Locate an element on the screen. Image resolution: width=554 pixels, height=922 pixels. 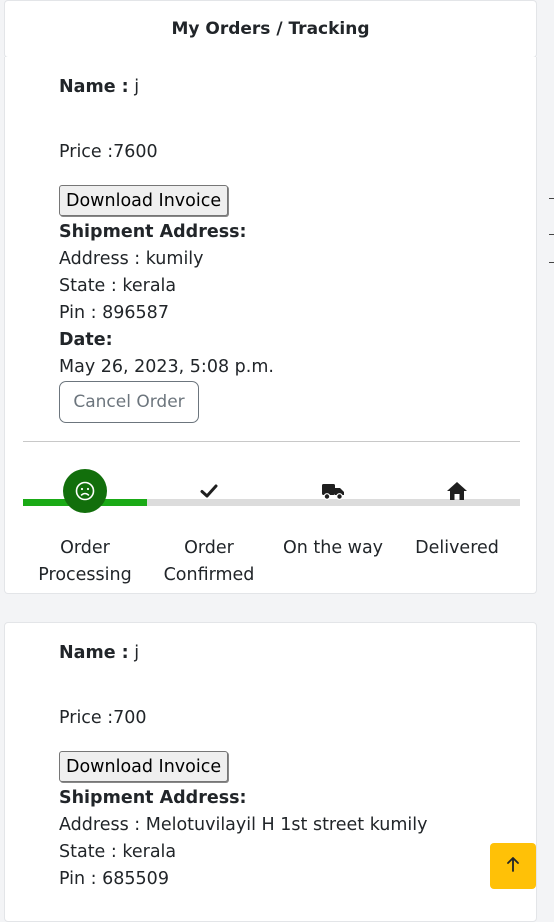
order-date: May 26, 2023, 5:08 p.m. is located at coordinates (166, 367).